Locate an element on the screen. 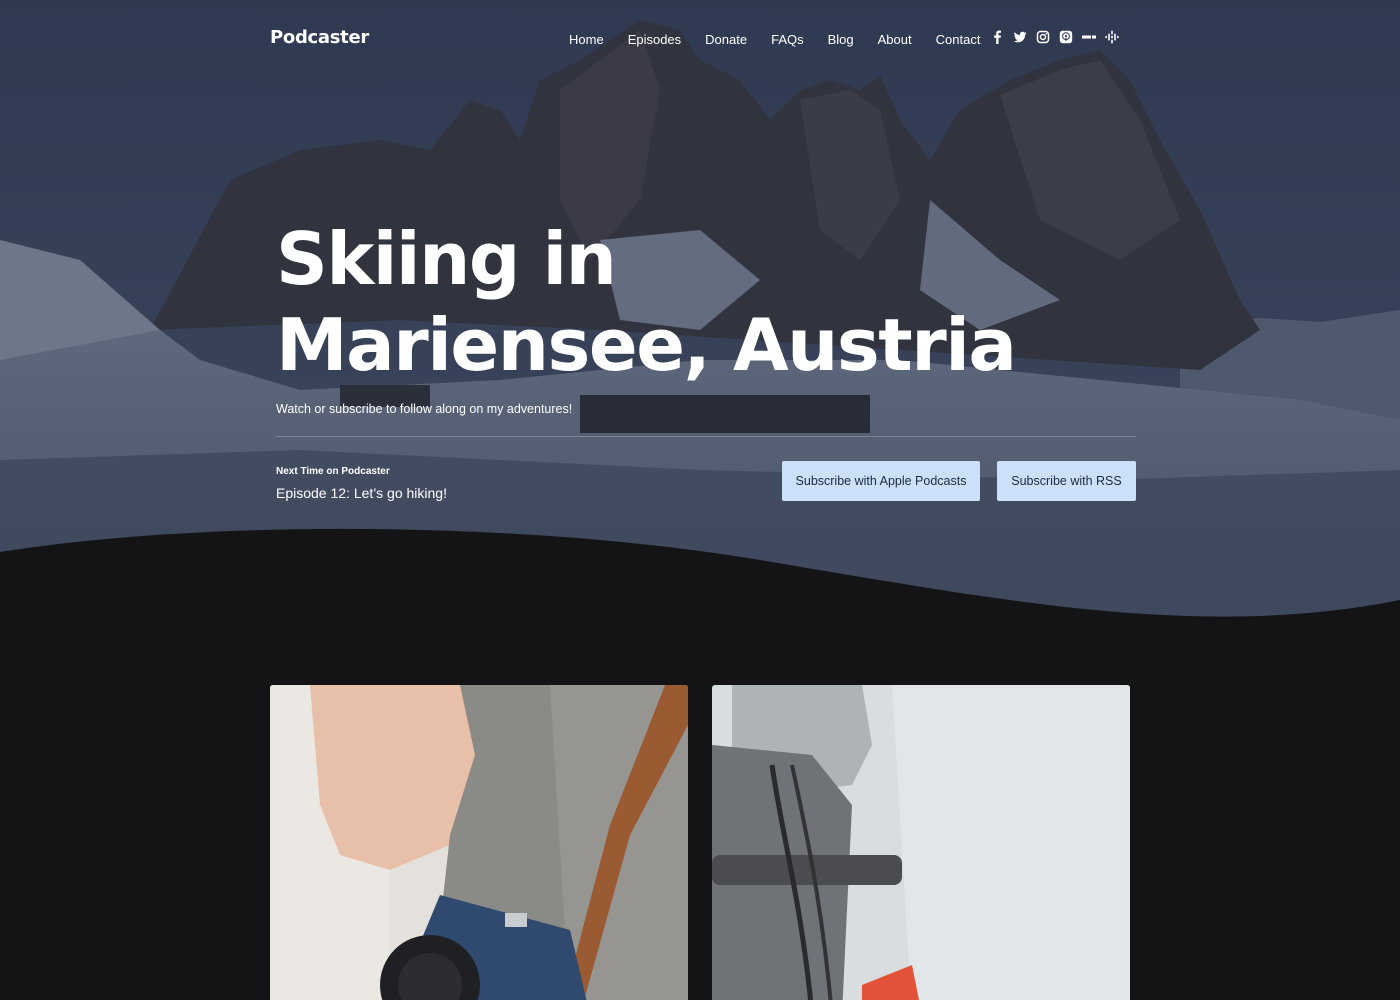 The height and width of the screenshot is (1000, 1400). nav-blog-link: Blog is located at coordinates (841, 40).